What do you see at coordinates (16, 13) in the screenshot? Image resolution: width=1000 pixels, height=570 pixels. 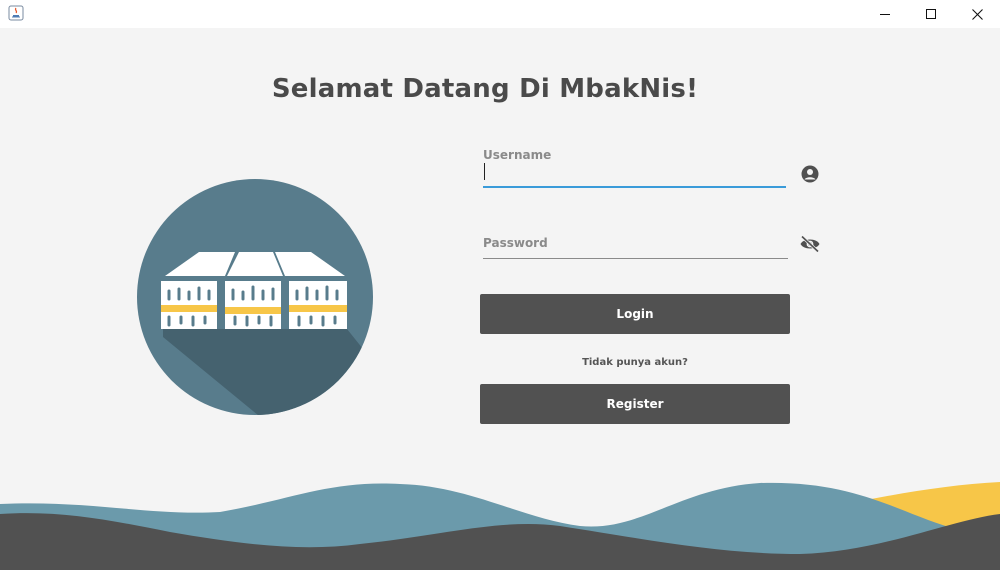 I see `java-app-icon` at bounding box center [16, 13].